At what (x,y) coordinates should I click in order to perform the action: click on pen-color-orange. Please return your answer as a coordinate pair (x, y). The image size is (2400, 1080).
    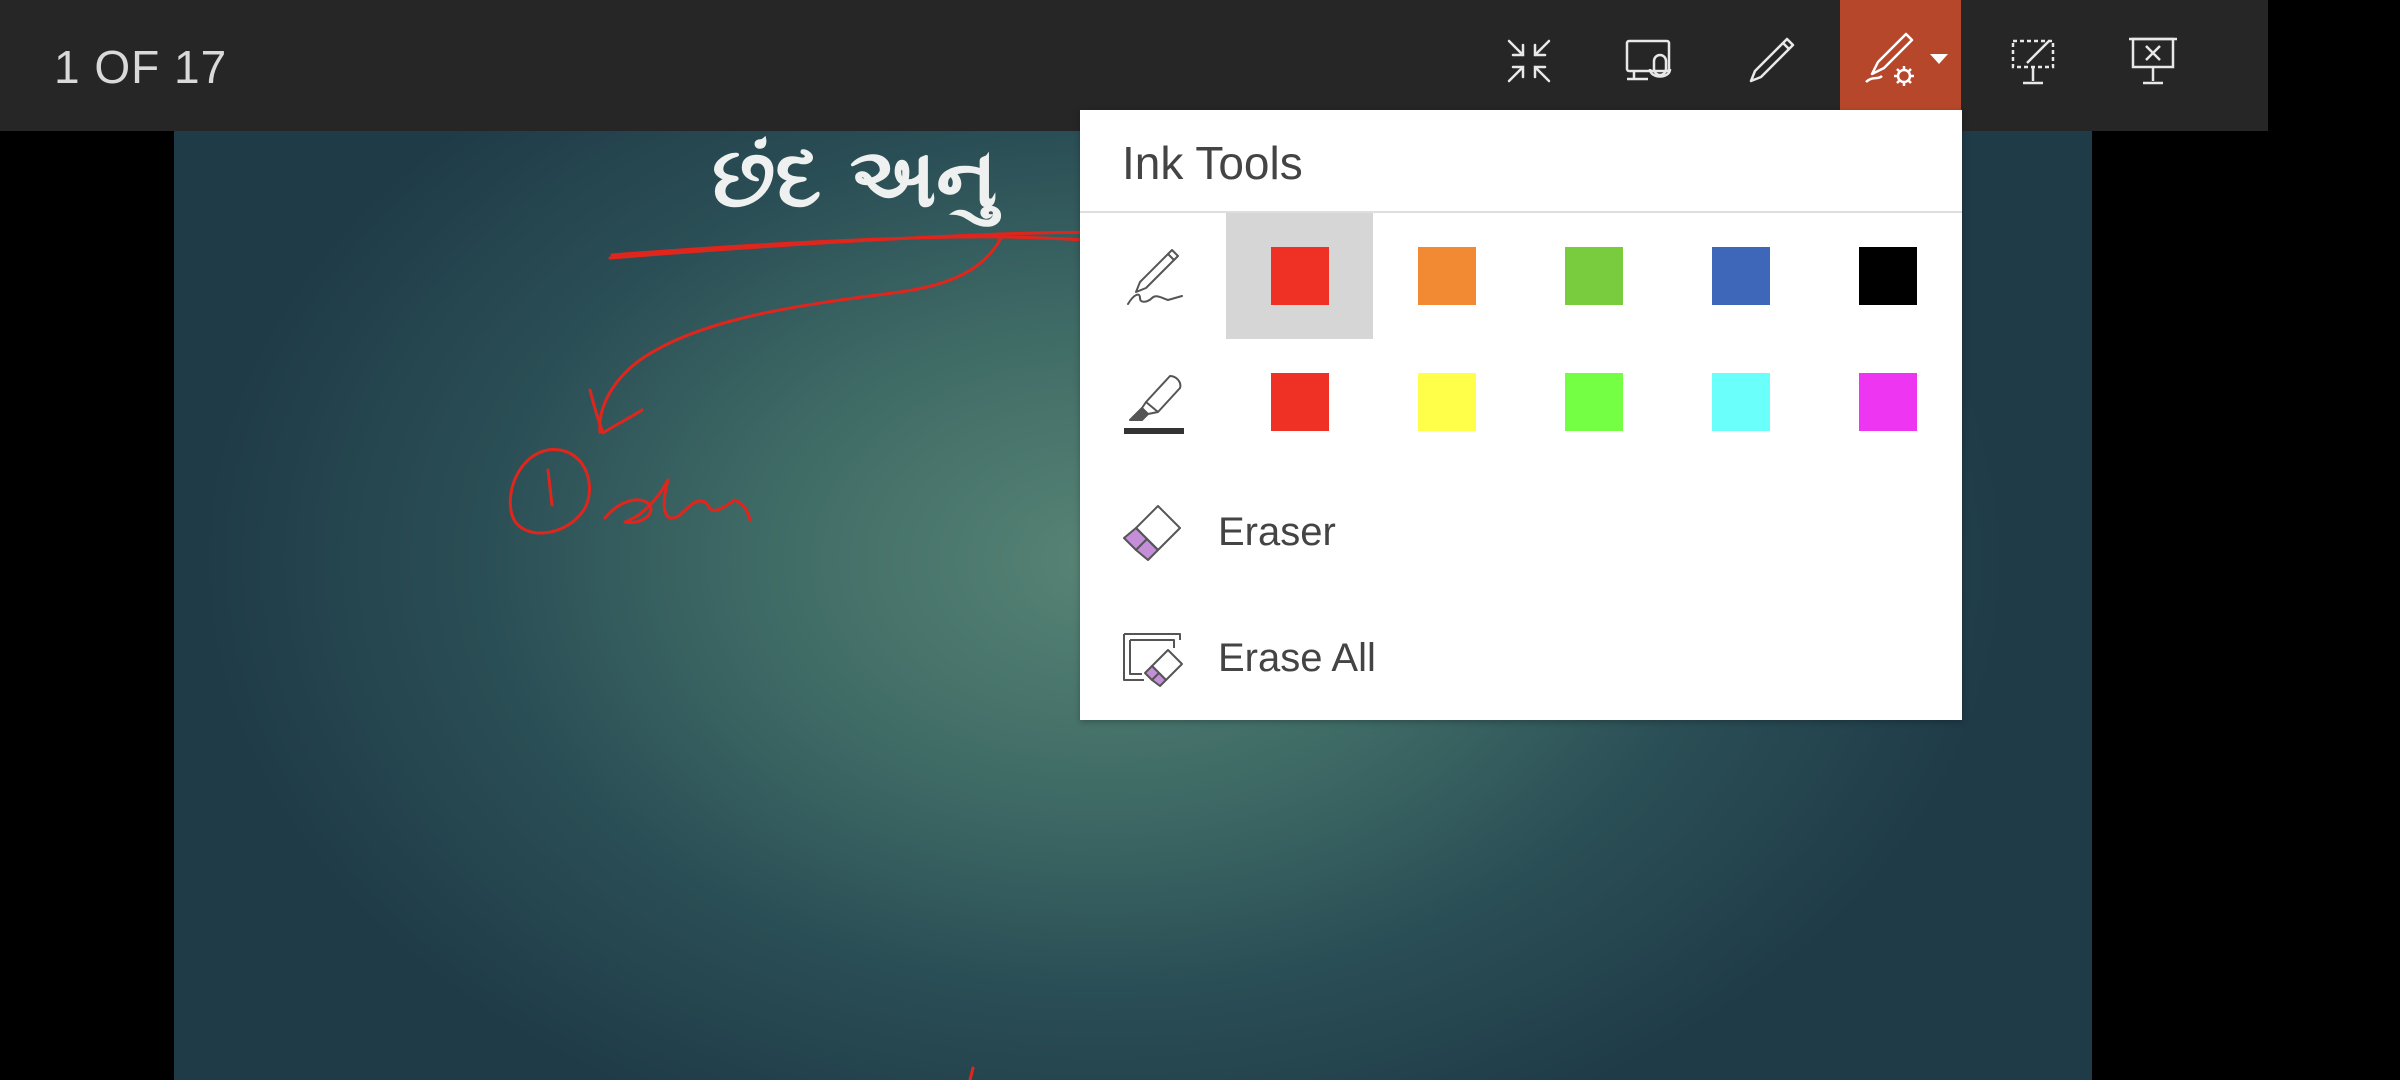
    Looking at the image, I should click on (1446, 276).